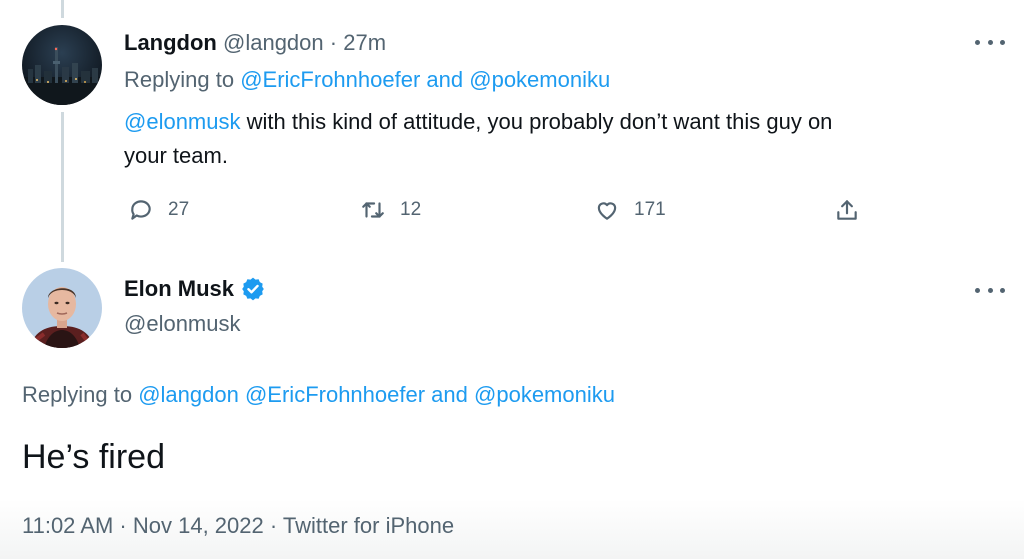  I want to click on reply-header: Langdon @langdon · 27m, so click(255, 43).